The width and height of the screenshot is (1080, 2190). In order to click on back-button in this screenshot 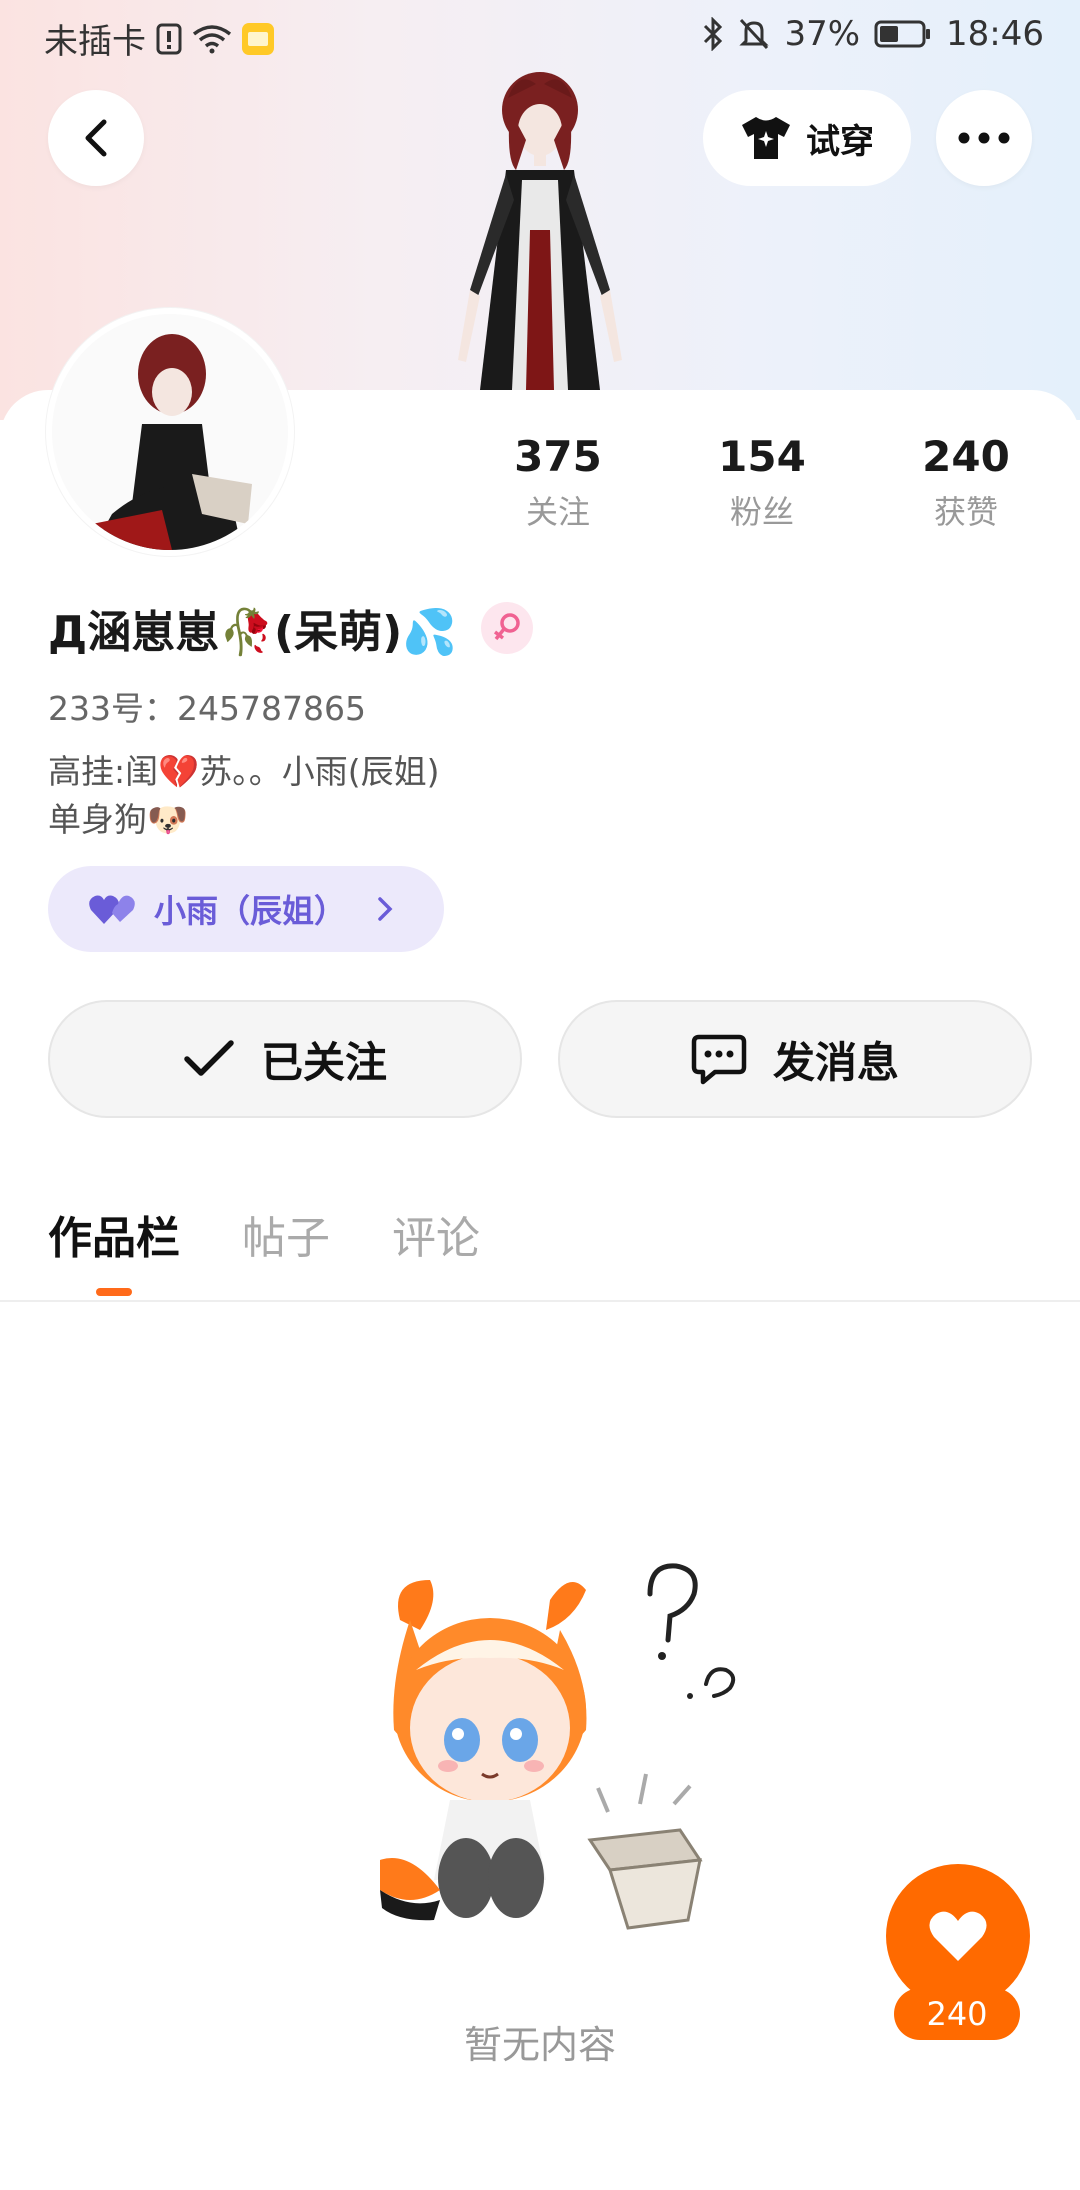, I will do `click(96, 138)`.